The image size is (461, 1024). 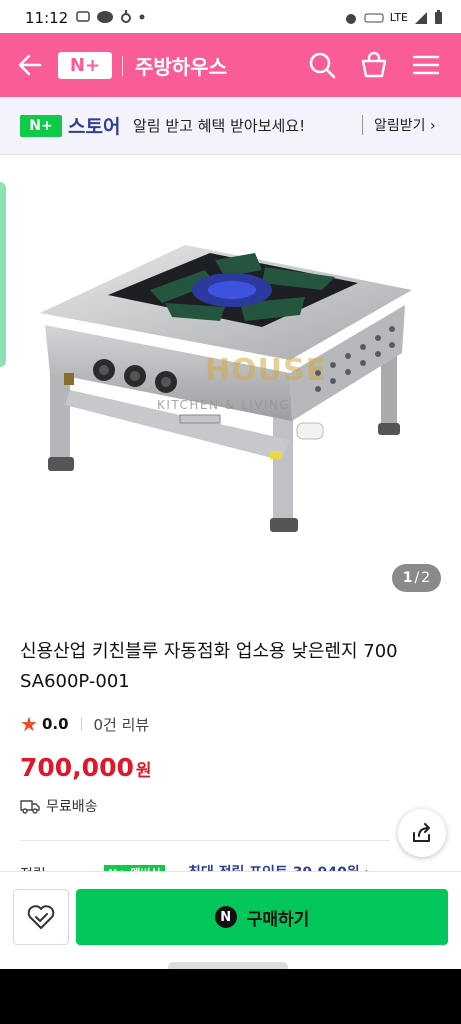 I want to click on review-count: 0건 리뷰, so click(x=122, y=724).